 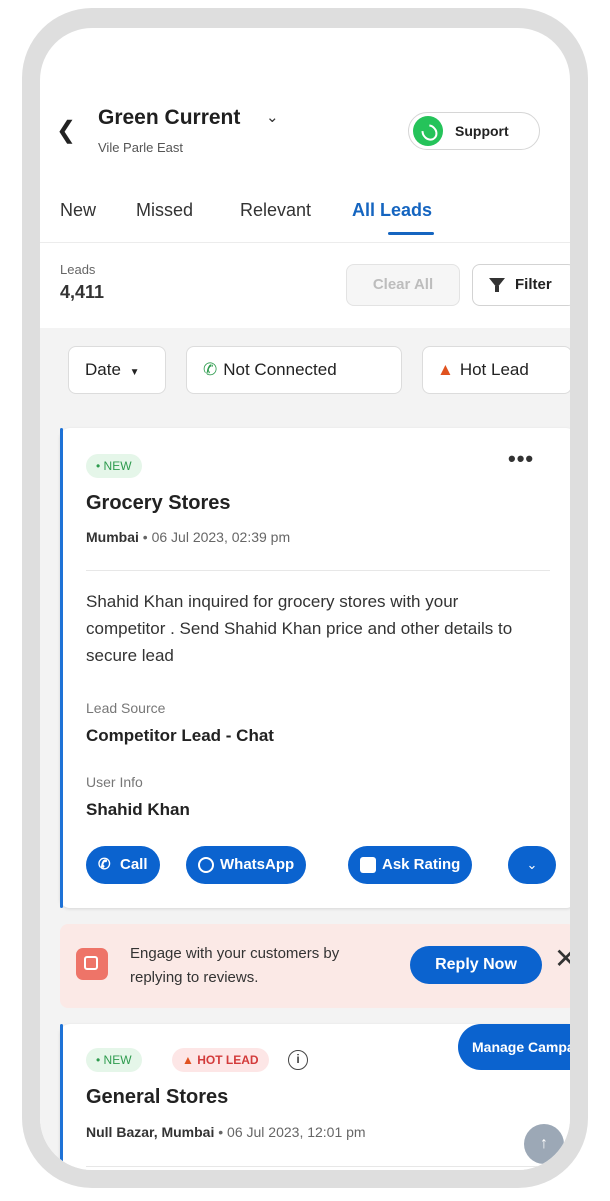 I want to click on leads-count: 4,411, so click(x=82, y=292).